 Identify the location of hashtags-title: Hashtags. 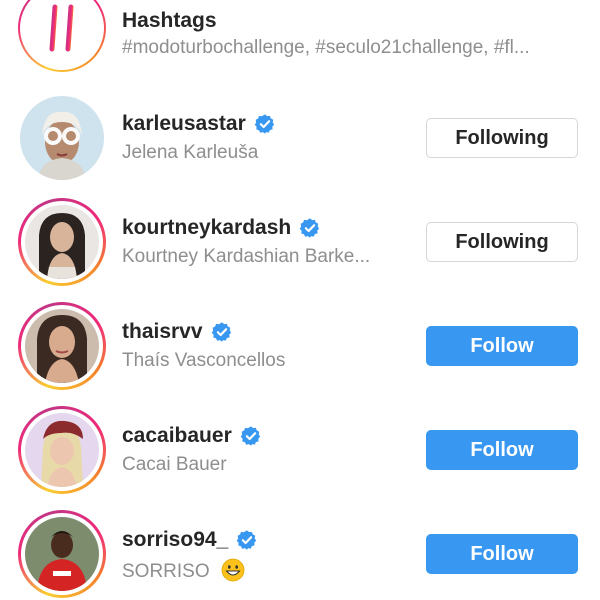
(169, 20).